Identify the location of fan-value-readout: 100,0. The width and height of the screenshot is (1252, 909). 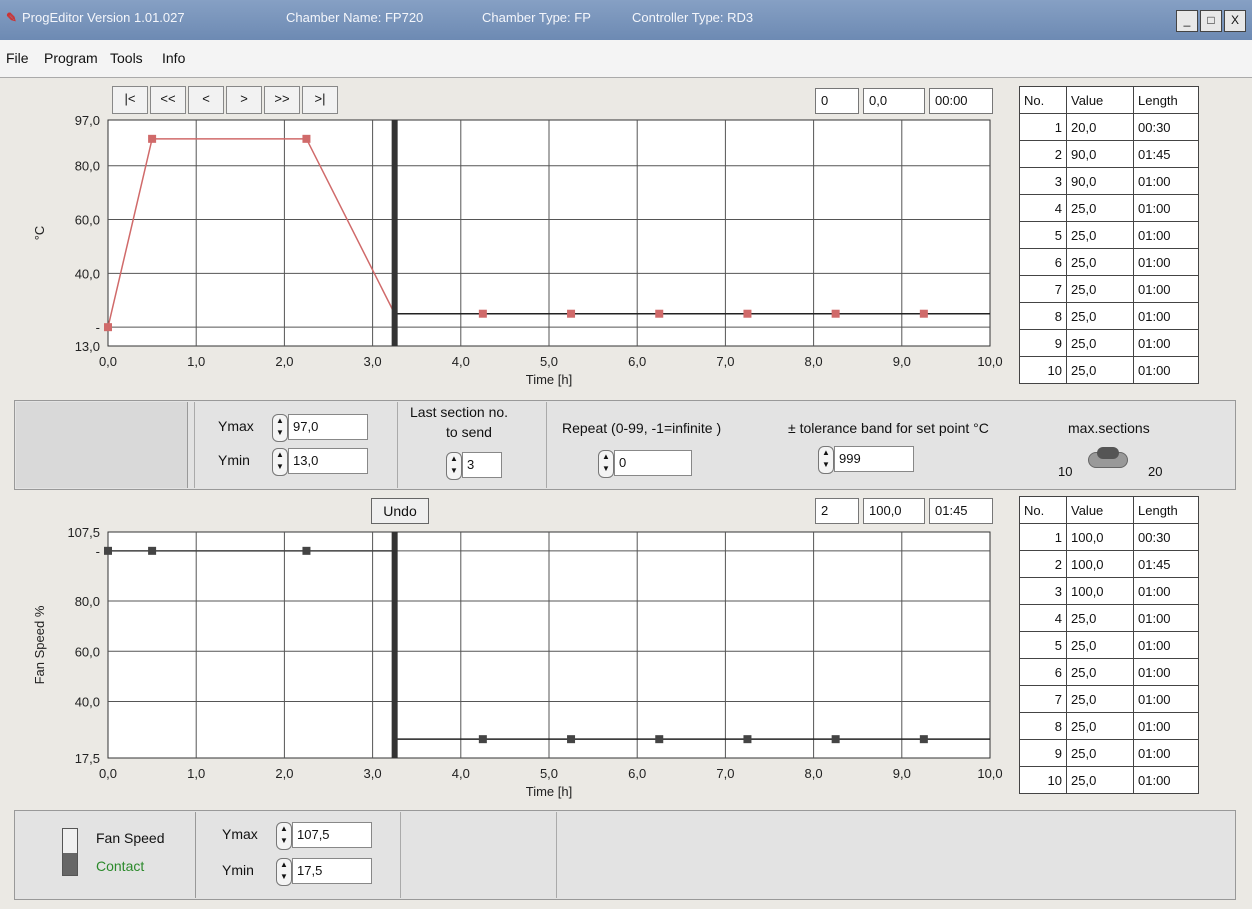
(894, 511).